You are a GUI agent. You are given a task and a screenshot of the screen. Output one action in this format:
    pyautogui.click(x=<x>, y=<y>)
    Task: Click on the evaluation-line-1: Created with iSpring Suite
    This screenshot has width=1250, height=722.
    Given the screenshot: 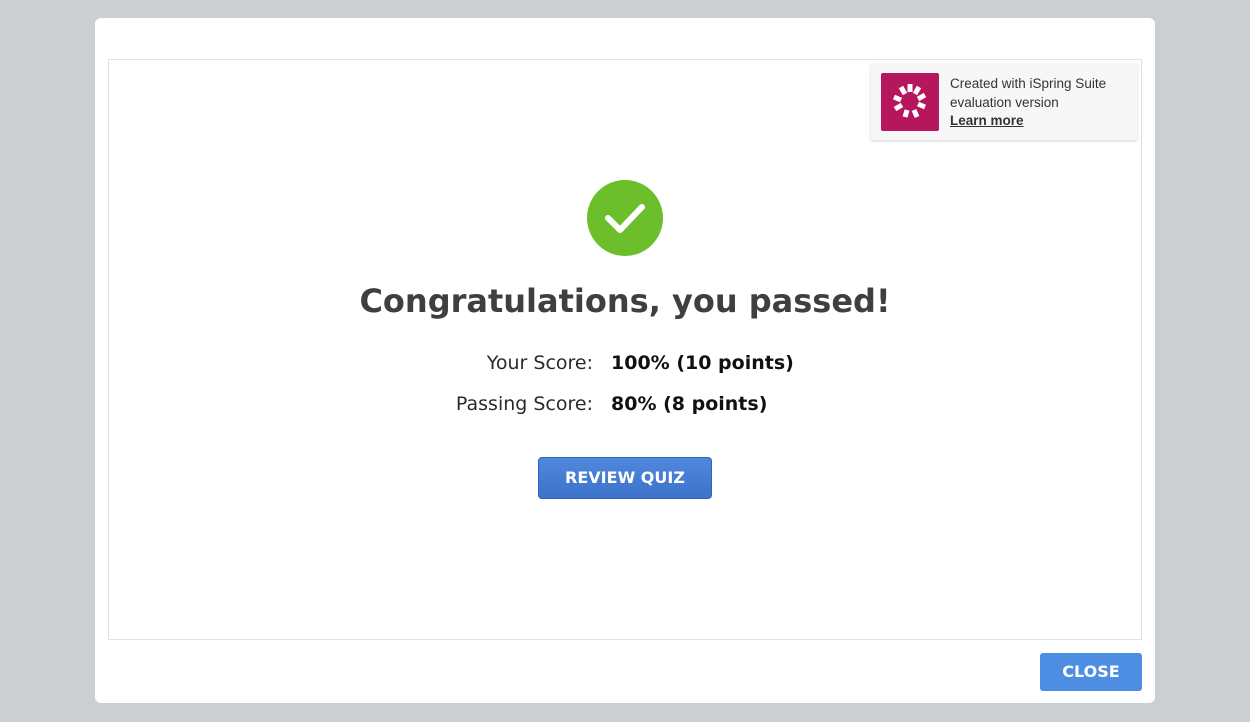 What is the action you would take?
    pyautogui.click(x=1028, y=83)
    